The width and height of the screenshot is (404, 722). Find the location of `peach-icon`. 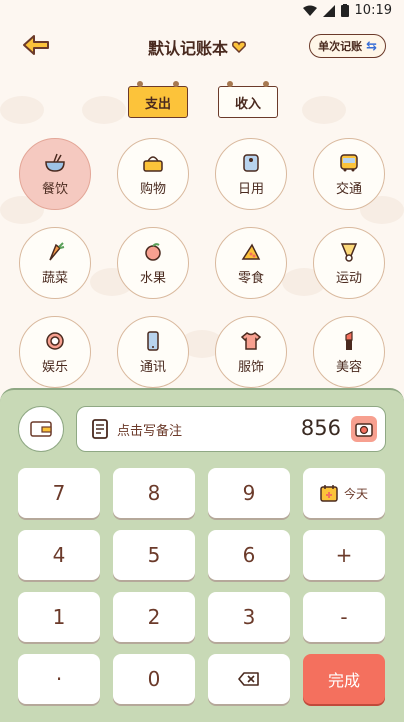

peach-icon is located at coordinates (153, 252).